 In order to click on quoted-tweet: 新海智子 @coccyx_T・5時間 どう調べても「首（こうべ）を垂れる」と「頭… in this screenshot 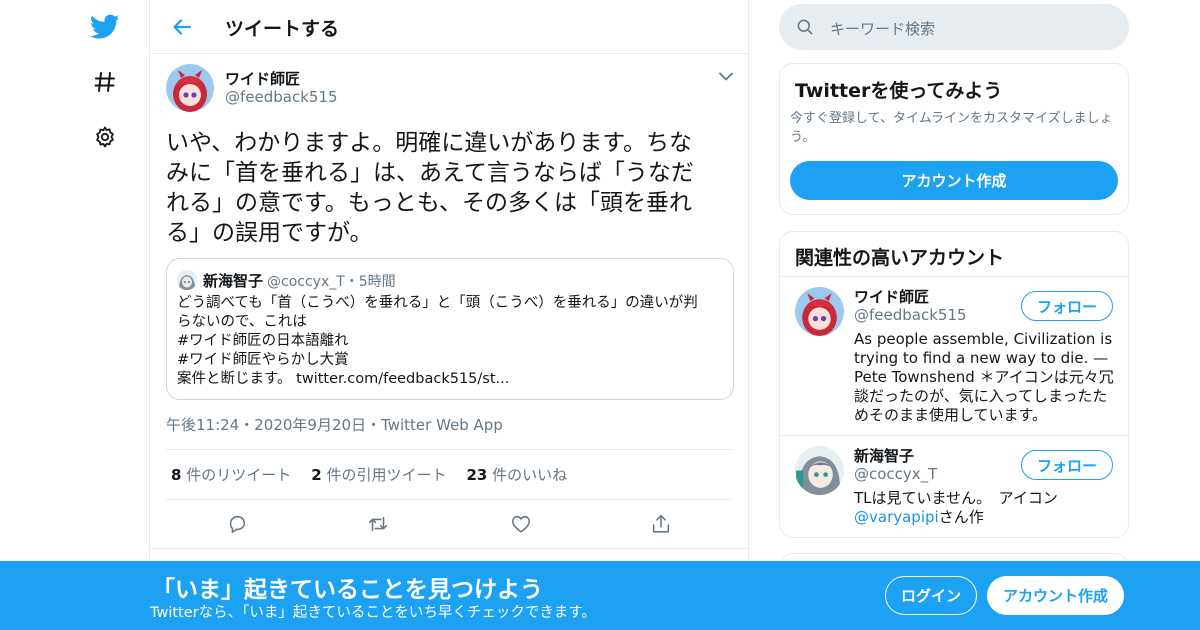, I will do `click(450, 329)`.